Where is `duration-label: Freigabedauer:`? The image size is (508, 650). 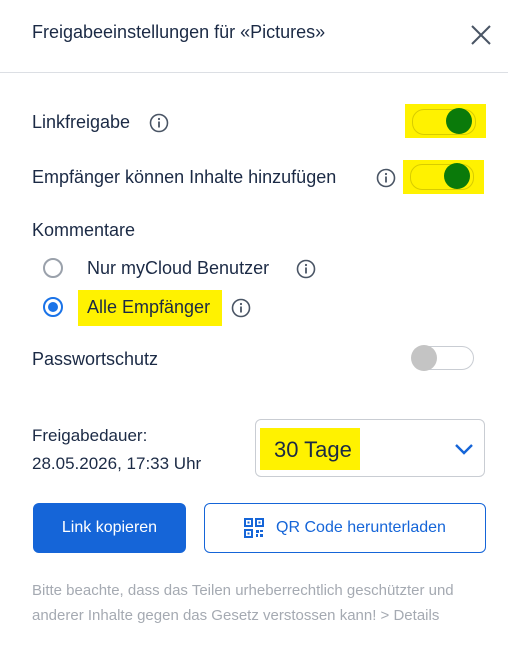
duration-label: Freigabedauer: is located at coordinates (90, 435).